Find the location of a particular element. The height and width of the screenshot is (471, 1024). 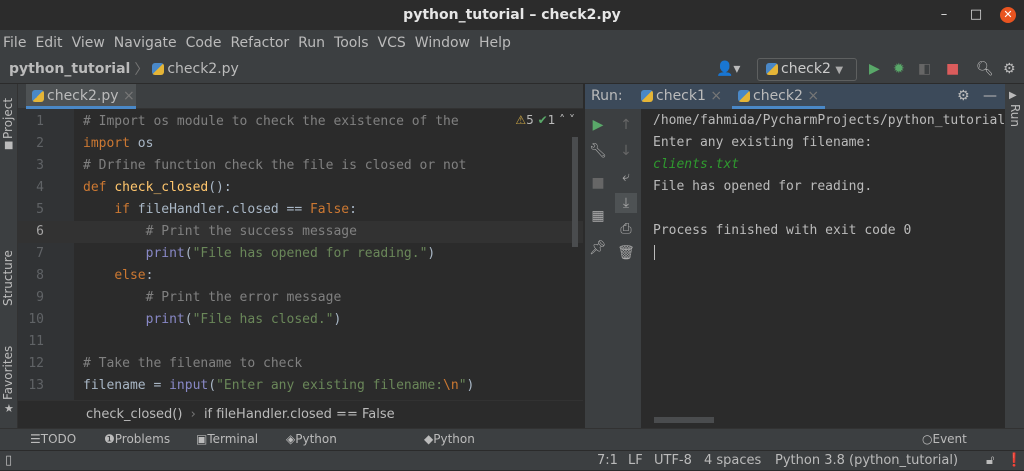

error-icon: ❗ is located at coordinates (1014, 460).